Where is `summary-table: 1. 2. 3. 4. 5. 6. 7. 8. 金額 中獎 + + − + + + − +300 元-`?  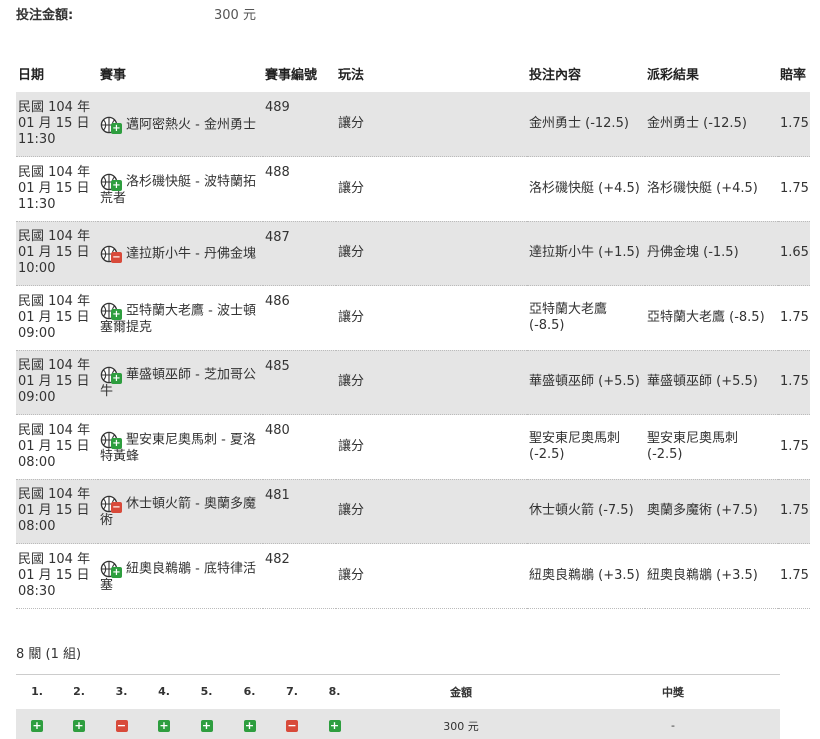 summary-table: 1. 2. 3. 4. 5. 6. 7. 8. 金額 中獎 + + − + + + − +300 元- is located at coordinates (398, 706).